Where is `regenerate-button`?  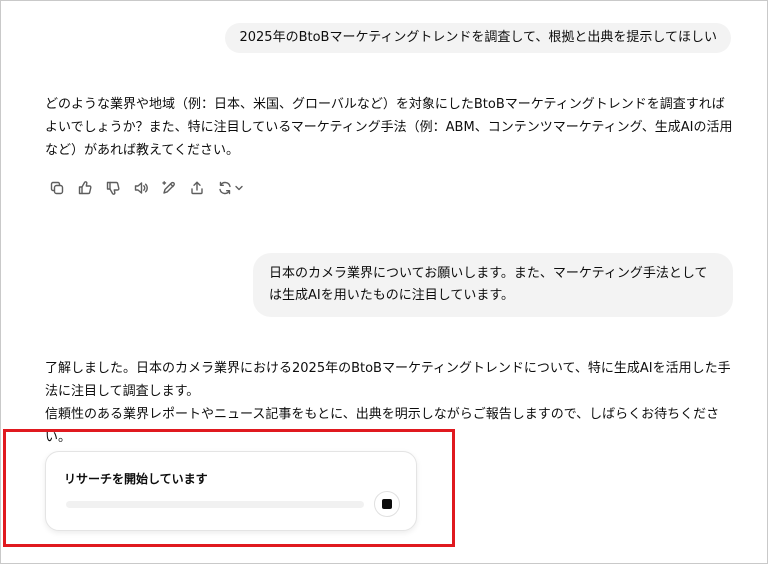 regenerate-button is located at coordinates (230, 188).